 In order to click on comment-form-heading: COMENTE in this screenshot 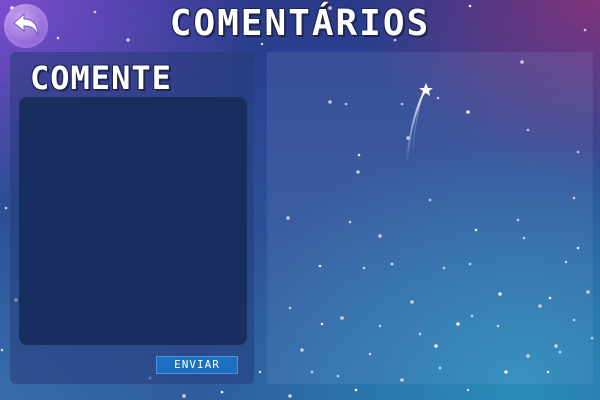, I will do `click(101, 78)`.